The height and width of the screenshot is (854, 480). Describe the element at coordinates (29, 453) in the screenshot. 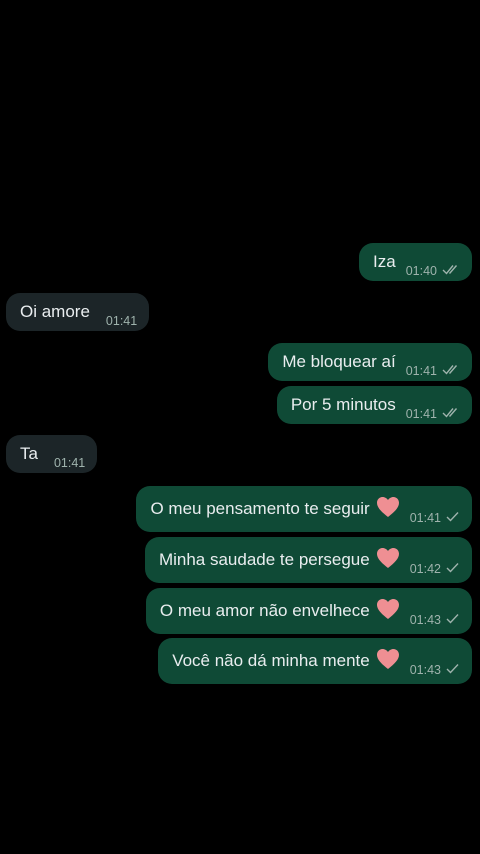

I see `message-text: Ta` at that location.